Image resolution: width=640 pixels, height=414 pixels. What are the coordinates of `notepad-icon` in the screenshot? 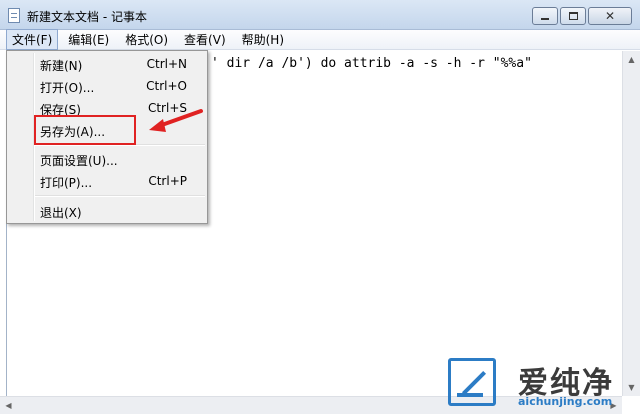 It's located at (14, 15).